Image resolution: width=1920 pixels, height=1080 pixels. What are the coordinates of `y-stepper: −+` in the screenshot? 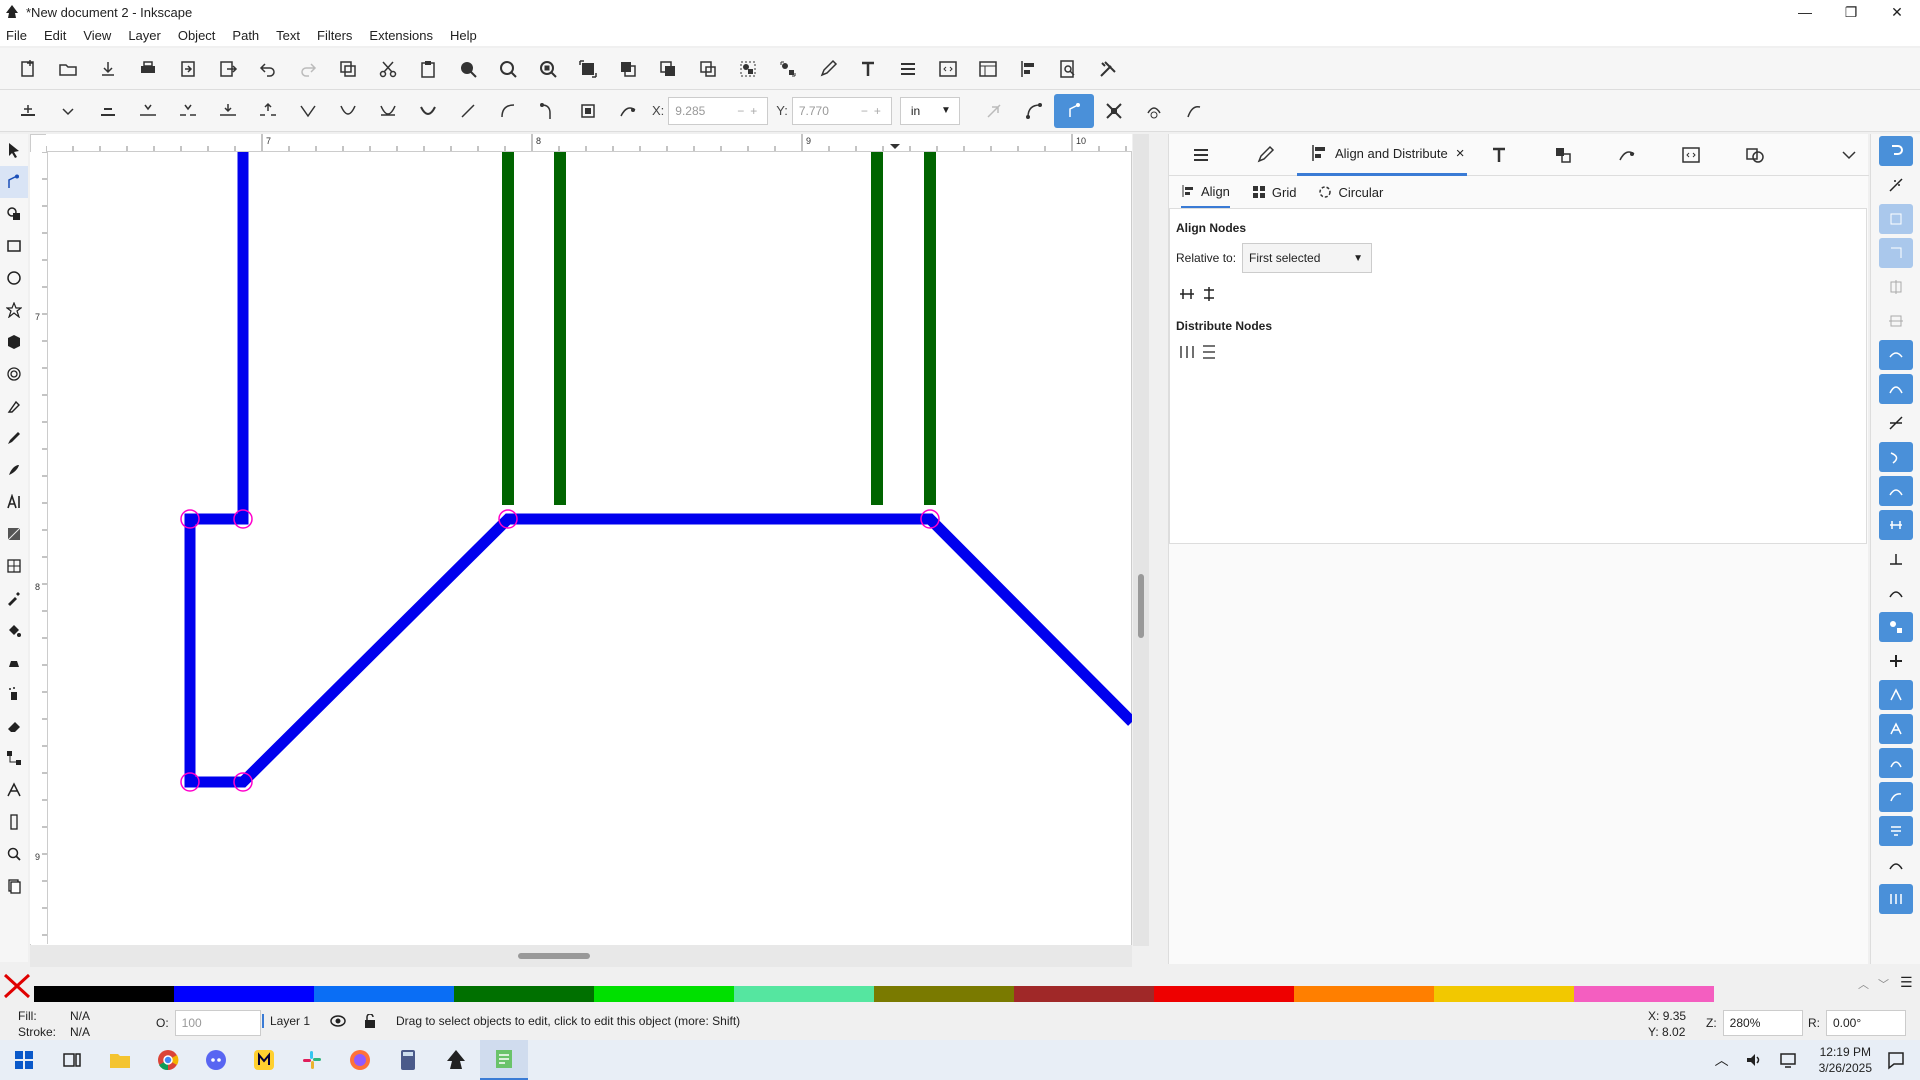 It's located at (876, 111).